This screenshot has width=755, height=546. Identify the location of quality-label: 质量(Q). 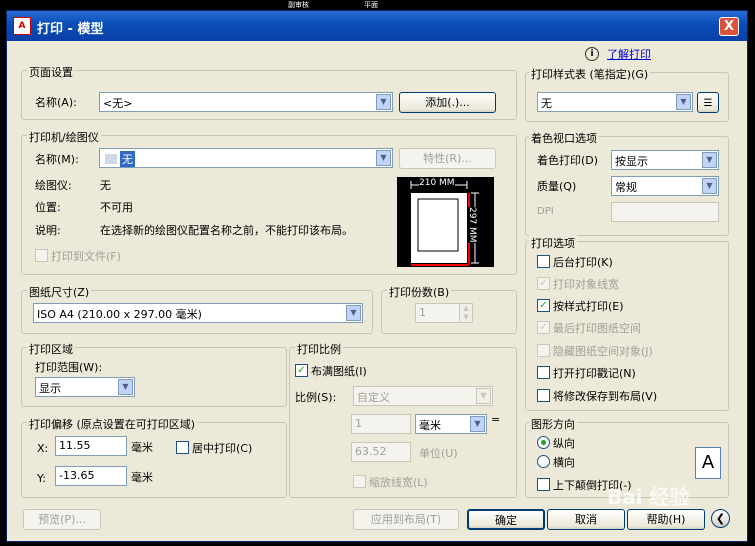
(557, 186).